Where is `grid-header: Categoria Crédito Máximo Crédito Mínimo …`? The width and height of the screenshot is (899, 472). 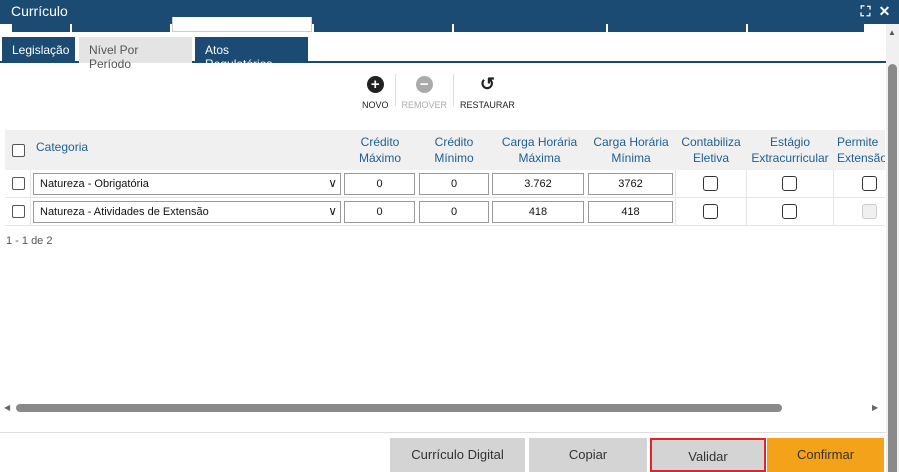
grid-header: Categoria Crédito Máximo Crédito Mínimo … is located at coordinates (445, 150).